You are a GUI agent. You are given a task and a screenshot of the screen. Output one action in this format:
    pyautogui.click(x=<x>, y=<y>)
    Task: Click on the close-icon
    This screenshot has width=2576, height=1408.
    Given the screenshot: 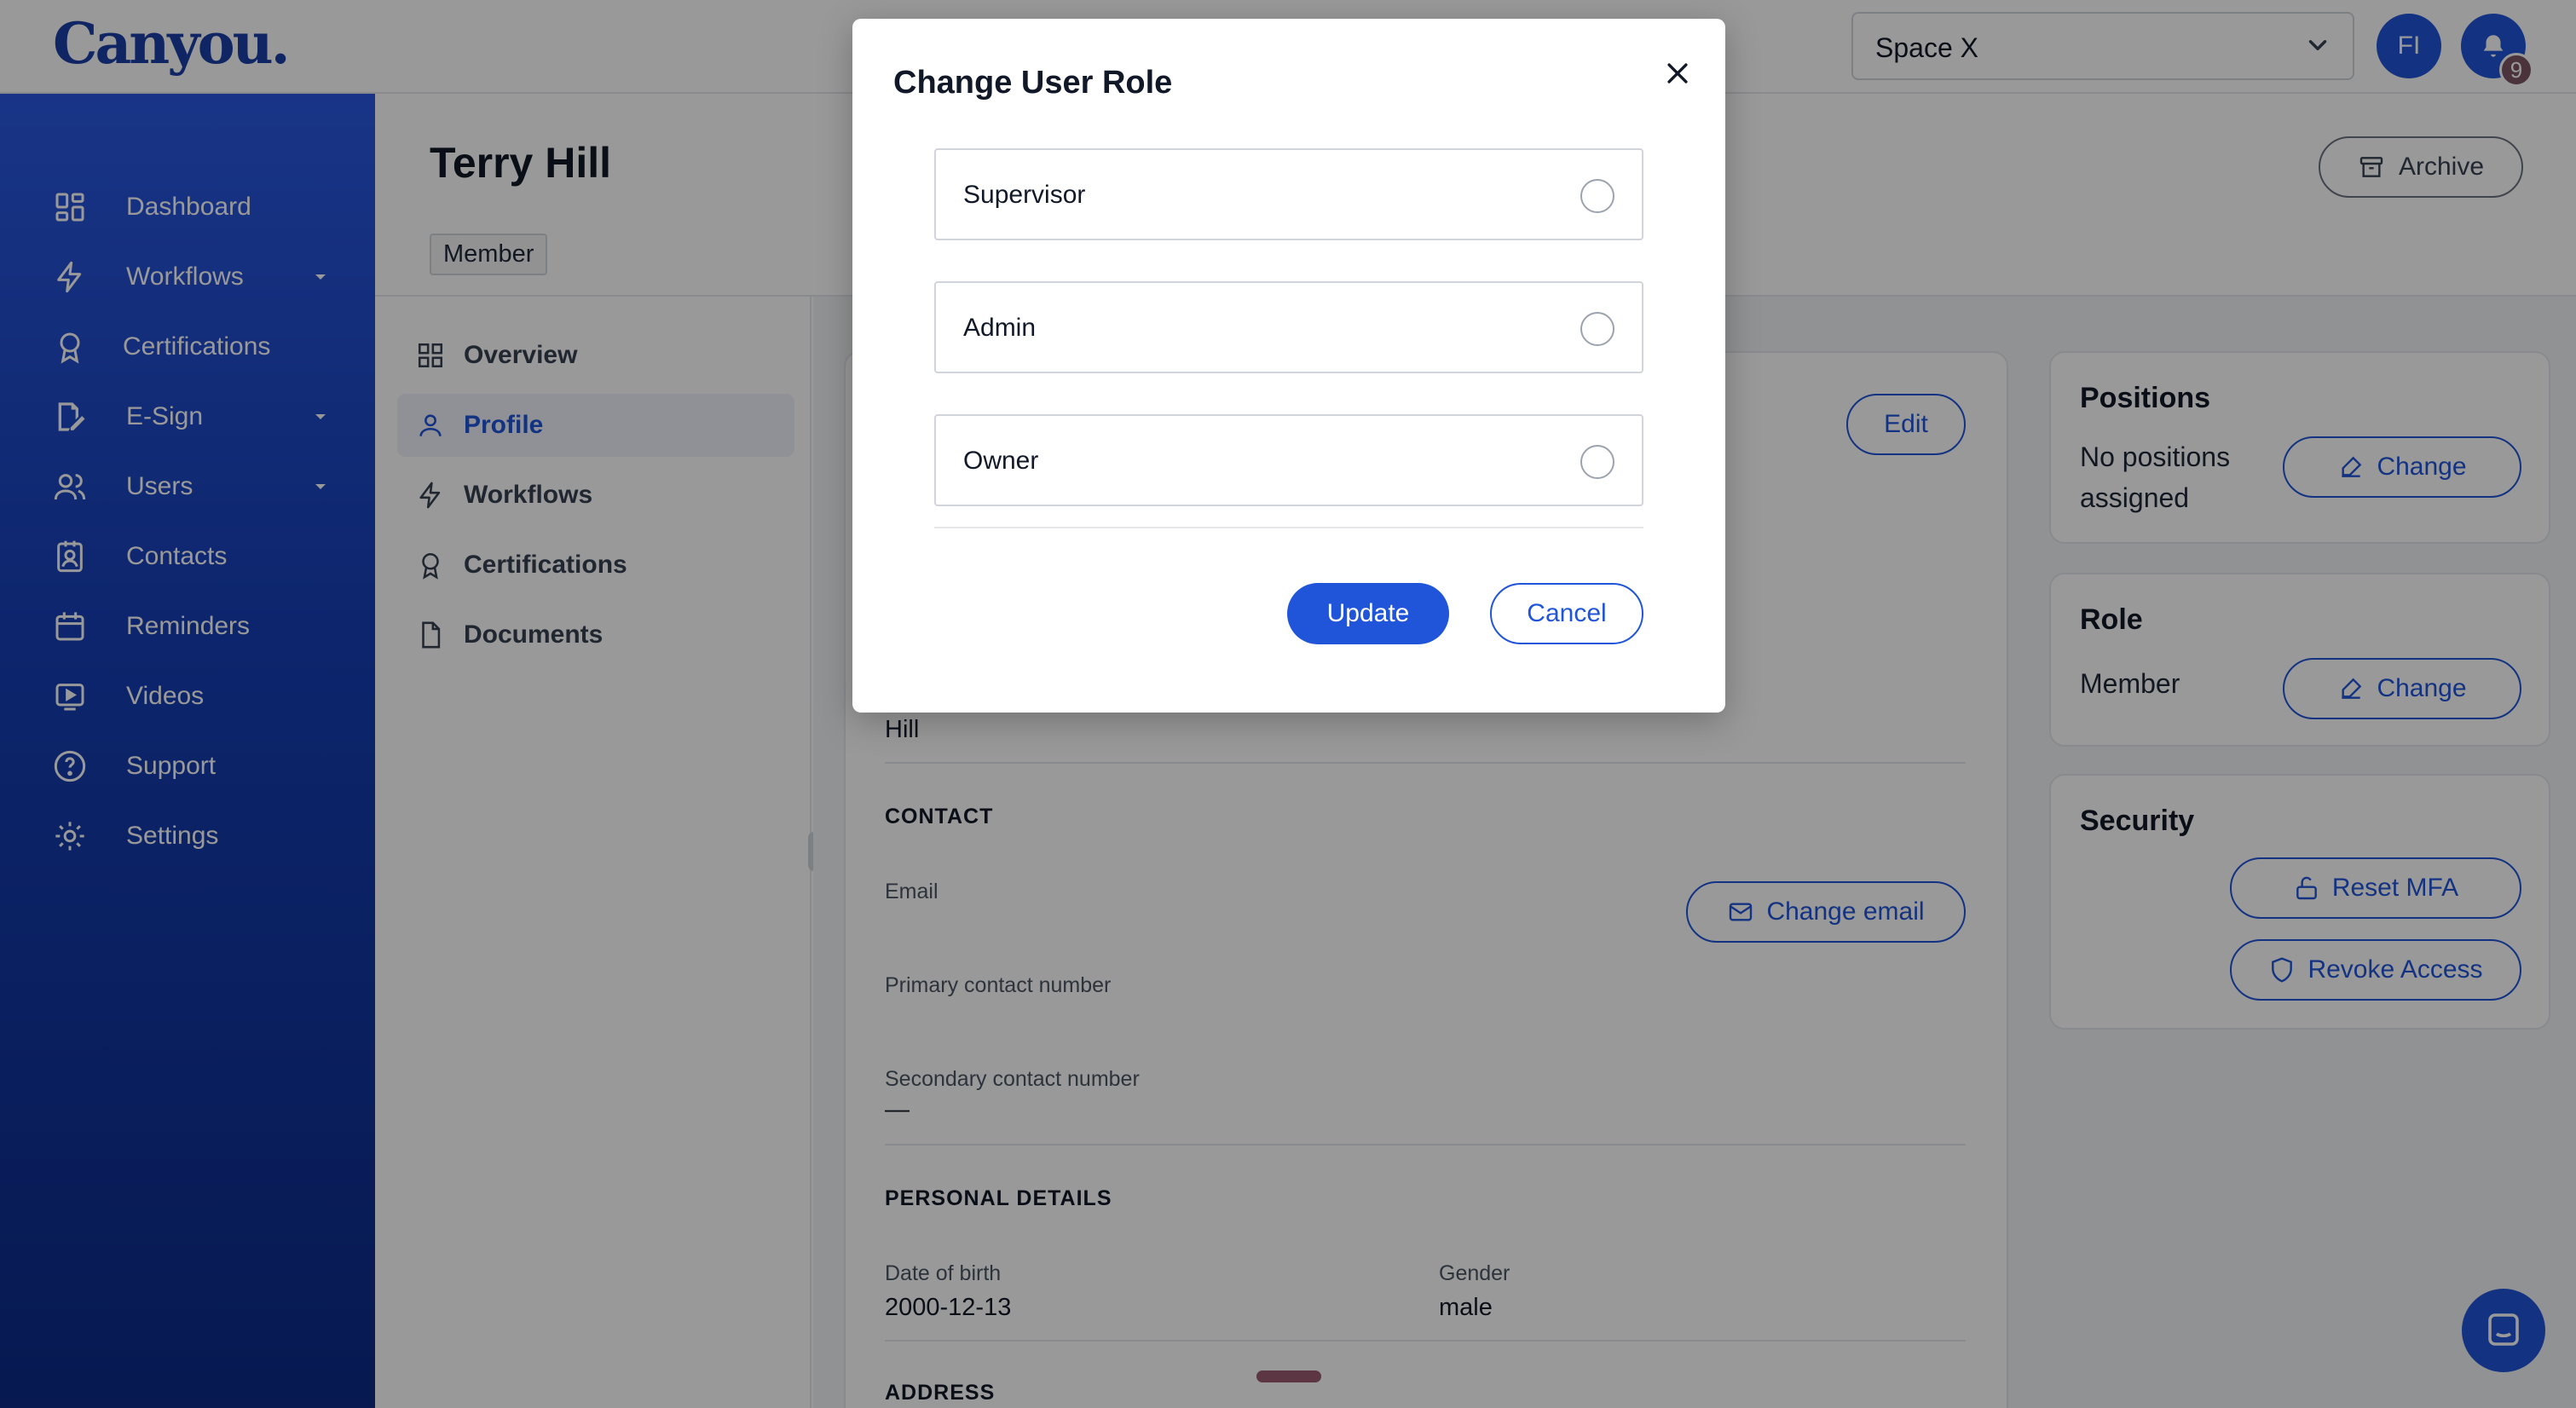 What is the action you would take?
    pyautogui.click(x=1677, y=73)
    